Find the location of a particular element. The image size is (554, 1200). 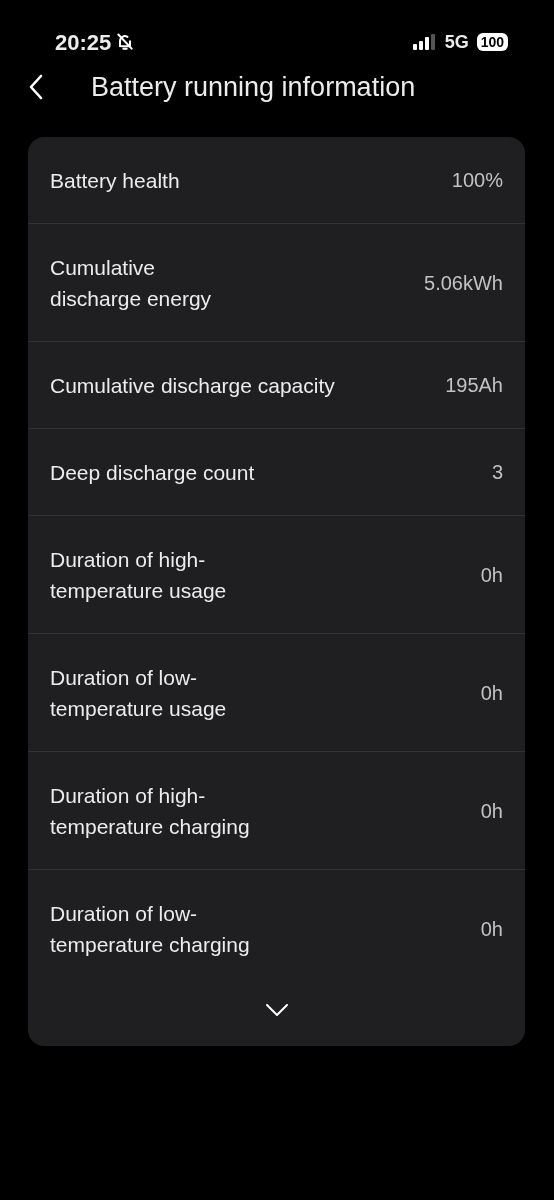

status-time: 20:25 is located at coordinates (83, 42).